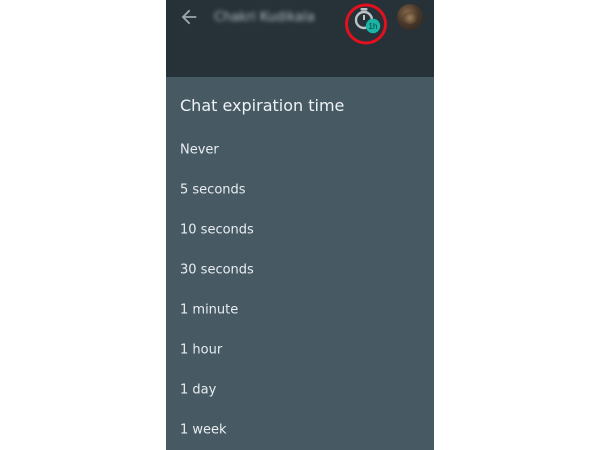 This screenshot has height=450, width=600. What do you see at coordinates (274, 17) in the screenshot?
I see `contact-name: Chakri Kudikala` at bounding box center [274, 17].